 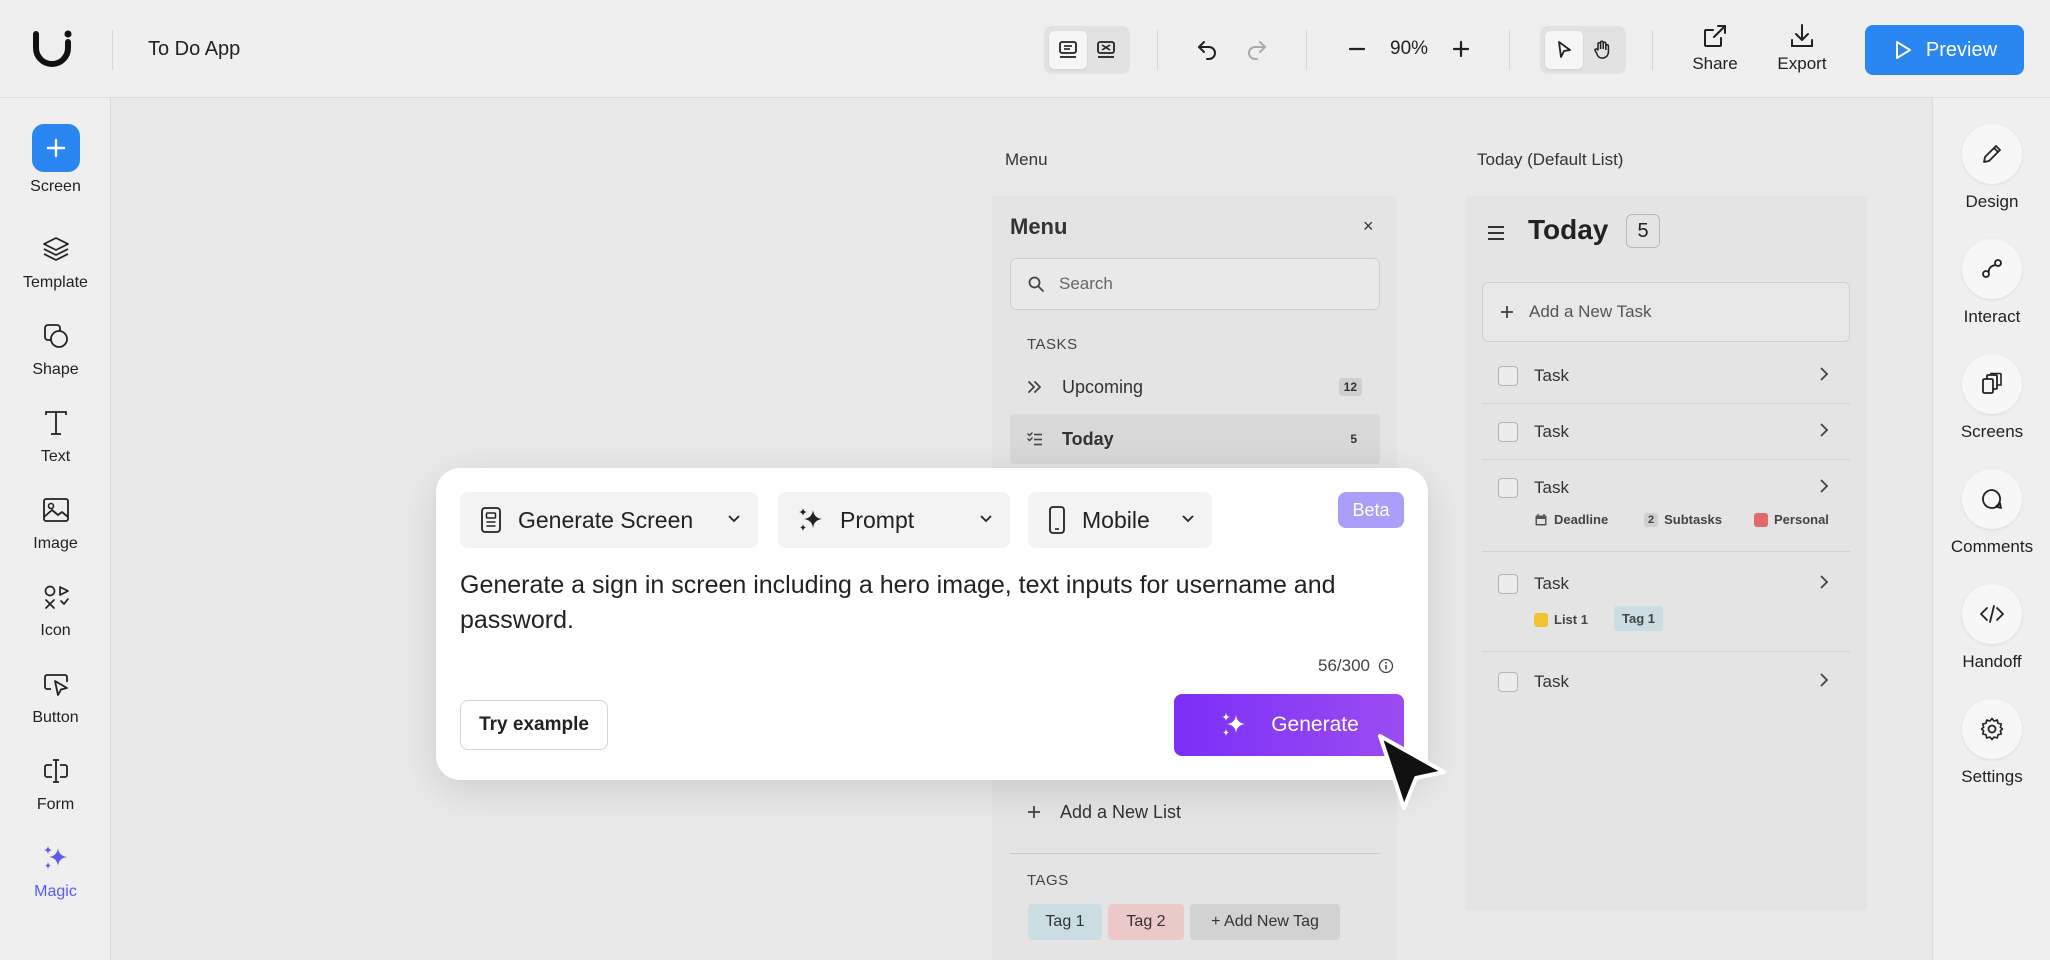 I want to click on task-row: Task Deadline 2 Subtasks Personal, so click(x=1666, y=506).